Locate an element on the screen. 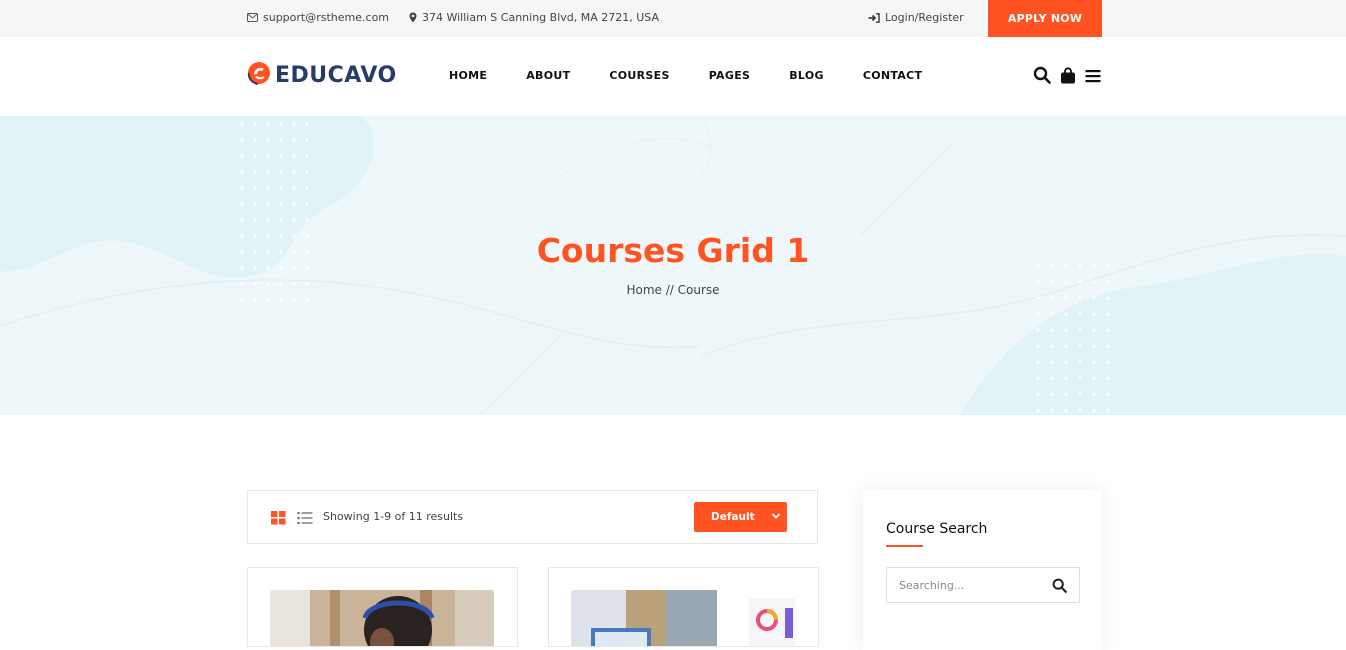  address-text: 374 William S Canning Blvd, MA 2721, USA is located at coordinates (541, 17).